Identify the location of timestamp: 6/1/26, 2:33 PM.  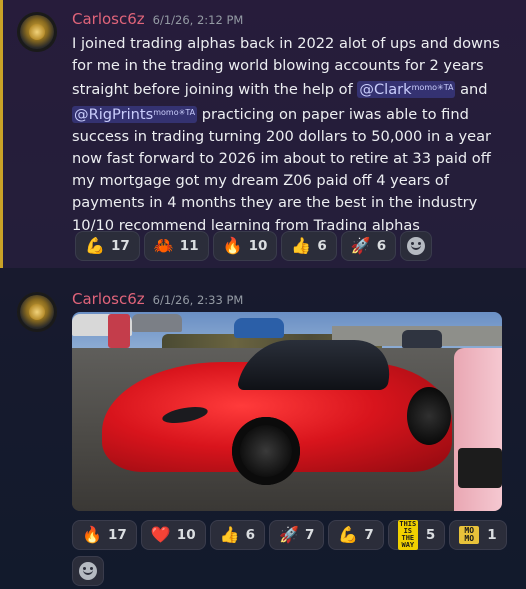
(198, 300).